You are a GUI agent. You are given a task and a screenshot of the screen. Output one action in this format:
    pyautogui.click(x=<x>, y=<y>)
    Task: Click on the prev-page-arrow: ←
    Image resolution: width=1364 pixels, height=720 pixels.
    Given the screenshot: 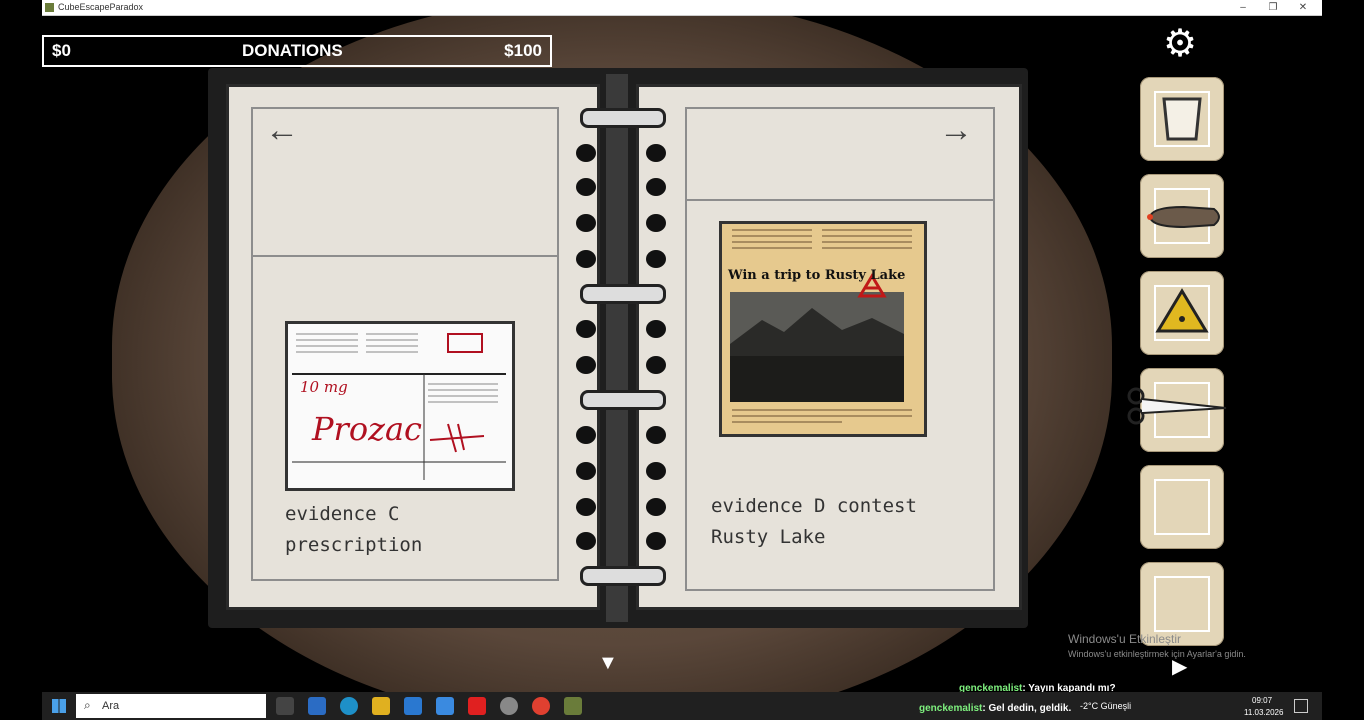 What is the action you would take?
    pyautogui.click(x=282, y=130)
    